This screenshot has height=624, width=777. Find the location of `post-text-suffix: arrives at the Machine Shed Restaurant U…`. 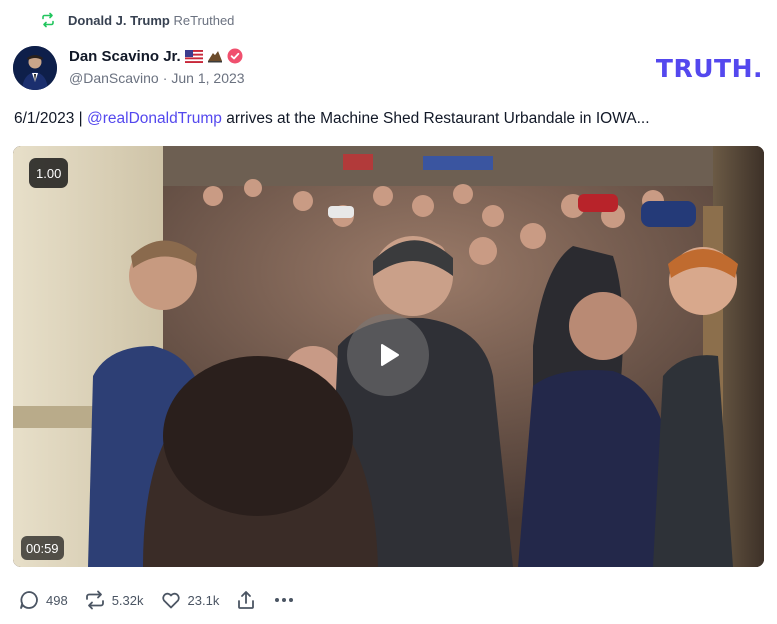

post-text-suffix: arrives at the Machine Shed Restaurant U… is located at coordinates (435, 118).